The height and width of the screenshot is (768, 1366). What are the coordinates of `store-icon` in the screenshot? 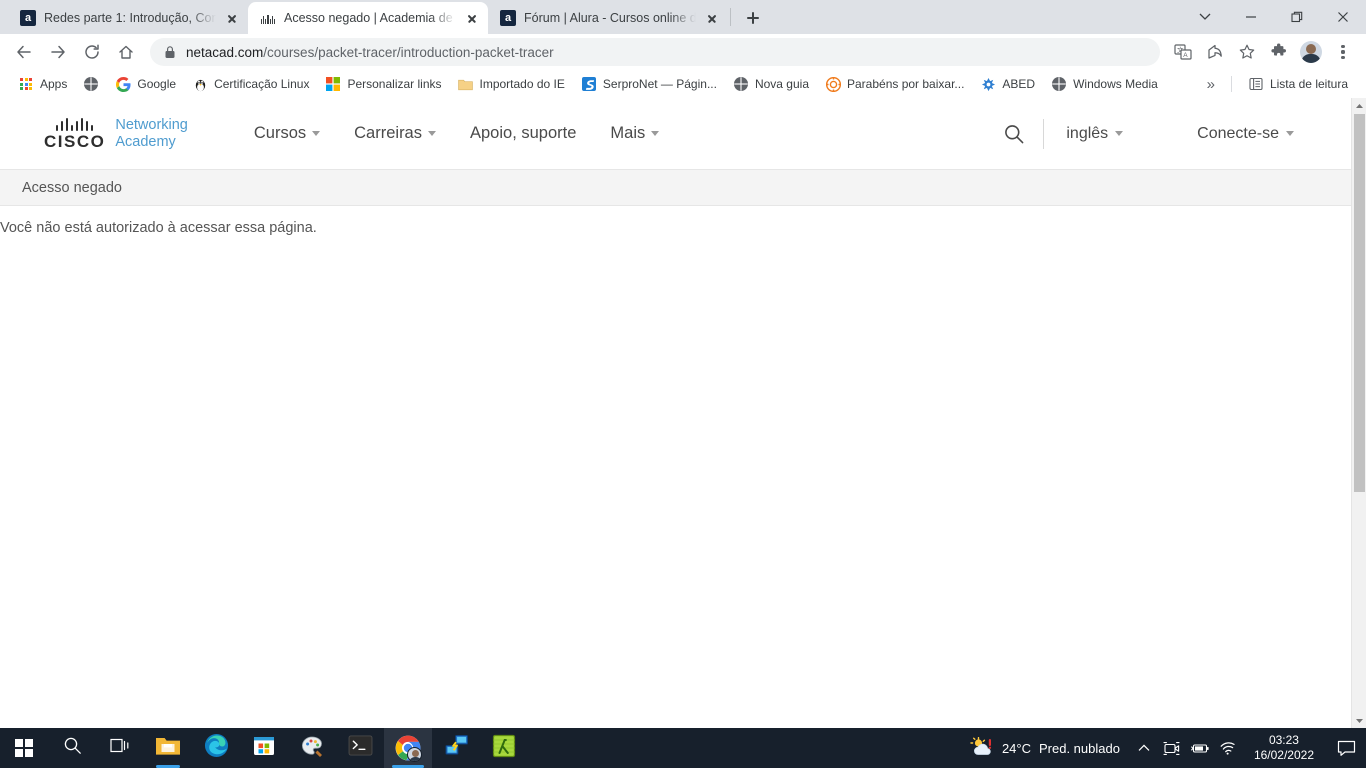 It's located at (264, 748).